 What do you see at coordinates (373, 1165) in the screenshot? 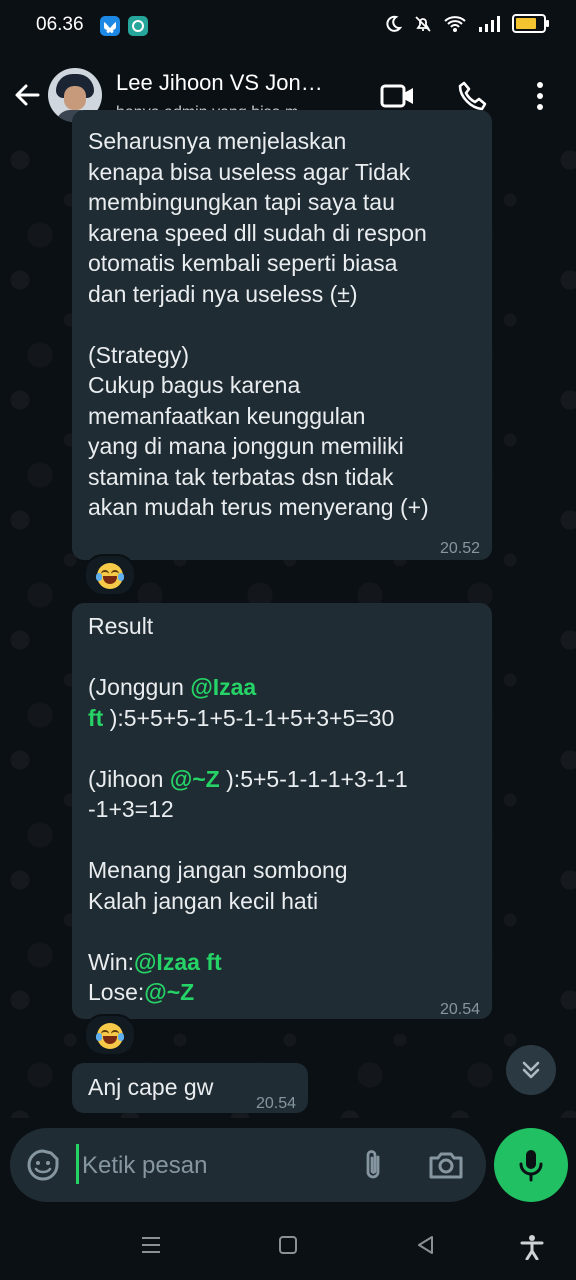
I see `attach-icon` at bounding box center [373, 1165].